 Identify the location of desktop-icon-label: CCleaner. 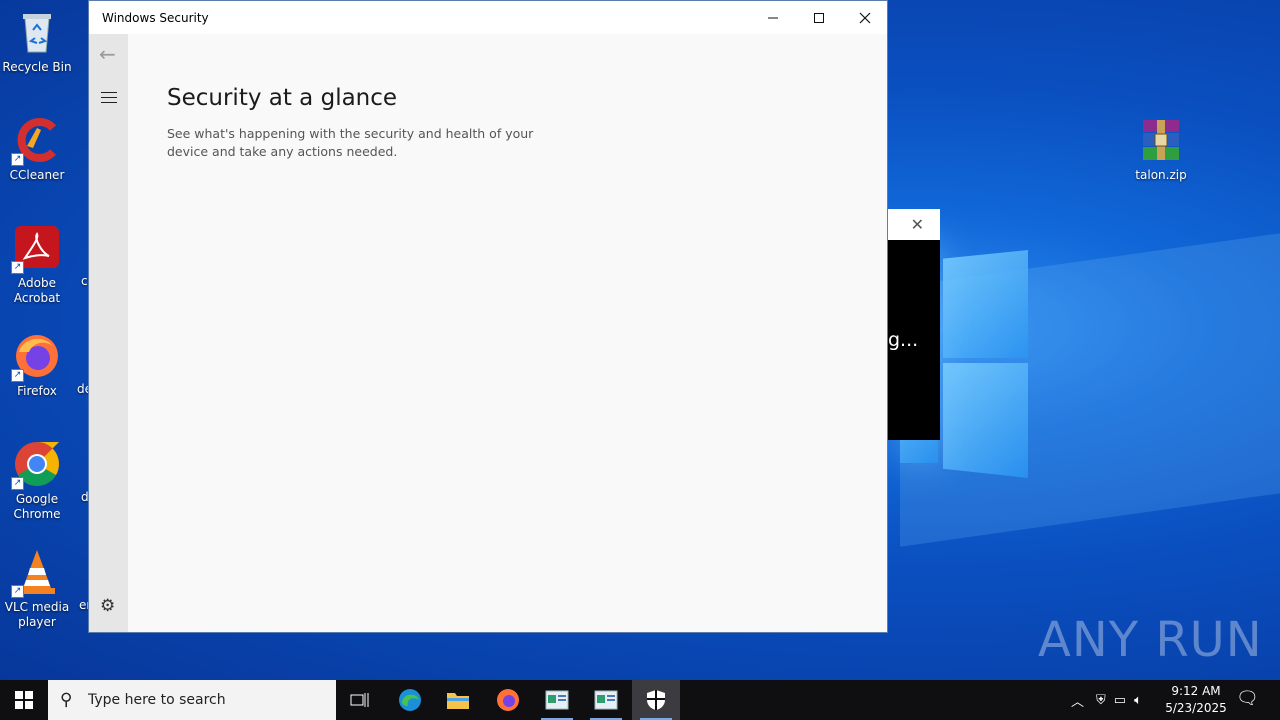
(37, 175).